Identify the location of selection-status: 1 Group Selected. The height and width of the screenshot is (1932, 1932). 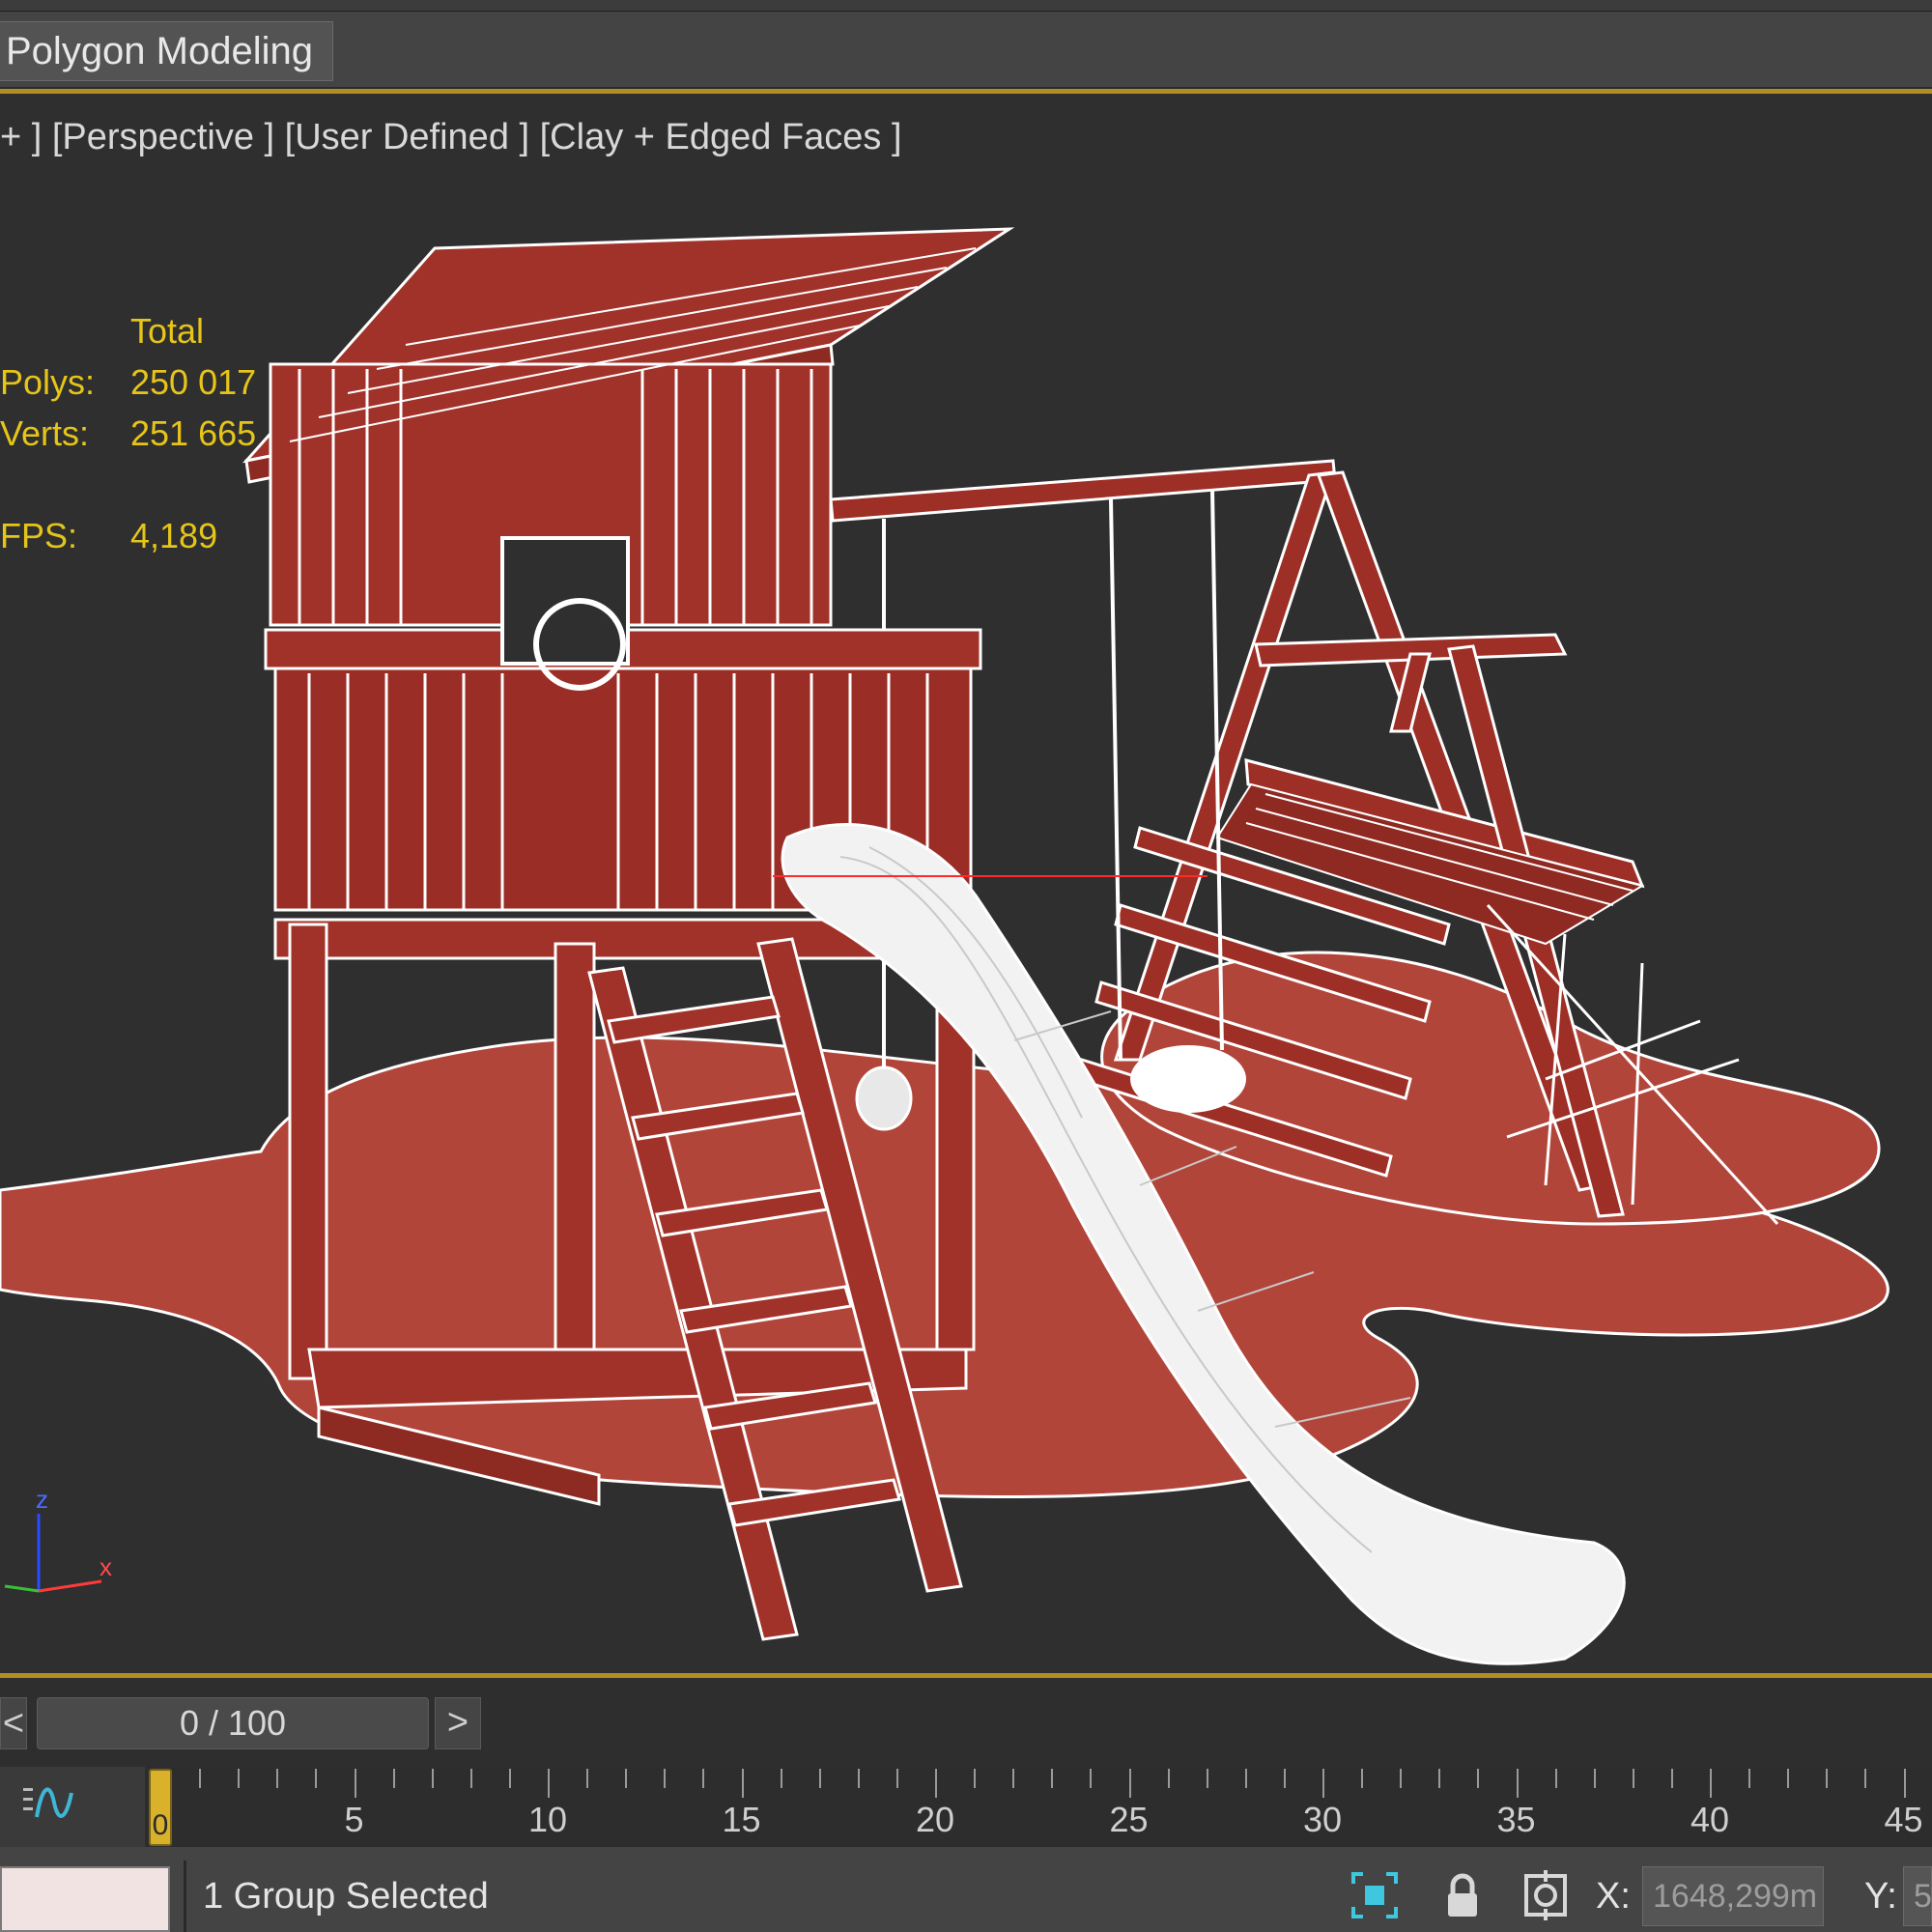
(346, 1896).